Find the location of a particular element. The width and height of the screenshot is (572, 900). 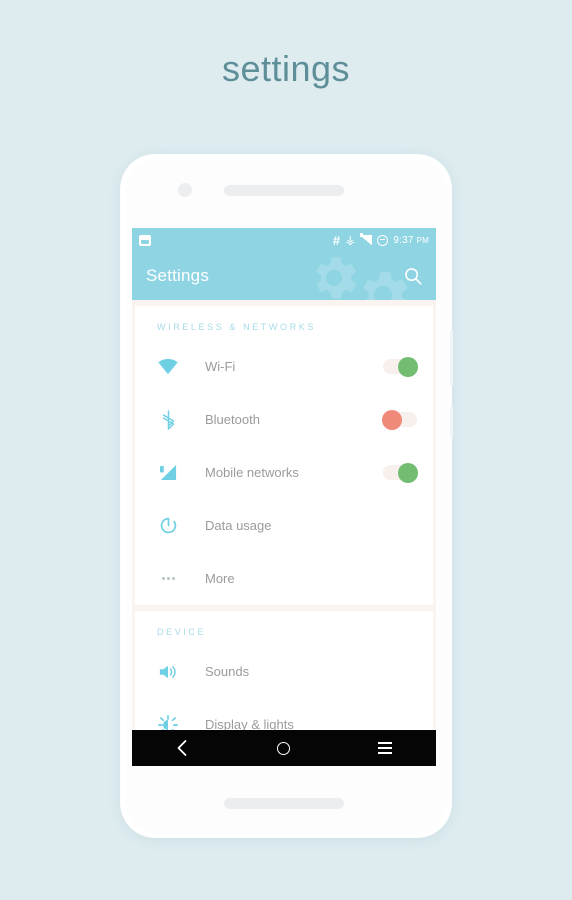

mobile-networks-toggle is located at coordinates (400, 472).